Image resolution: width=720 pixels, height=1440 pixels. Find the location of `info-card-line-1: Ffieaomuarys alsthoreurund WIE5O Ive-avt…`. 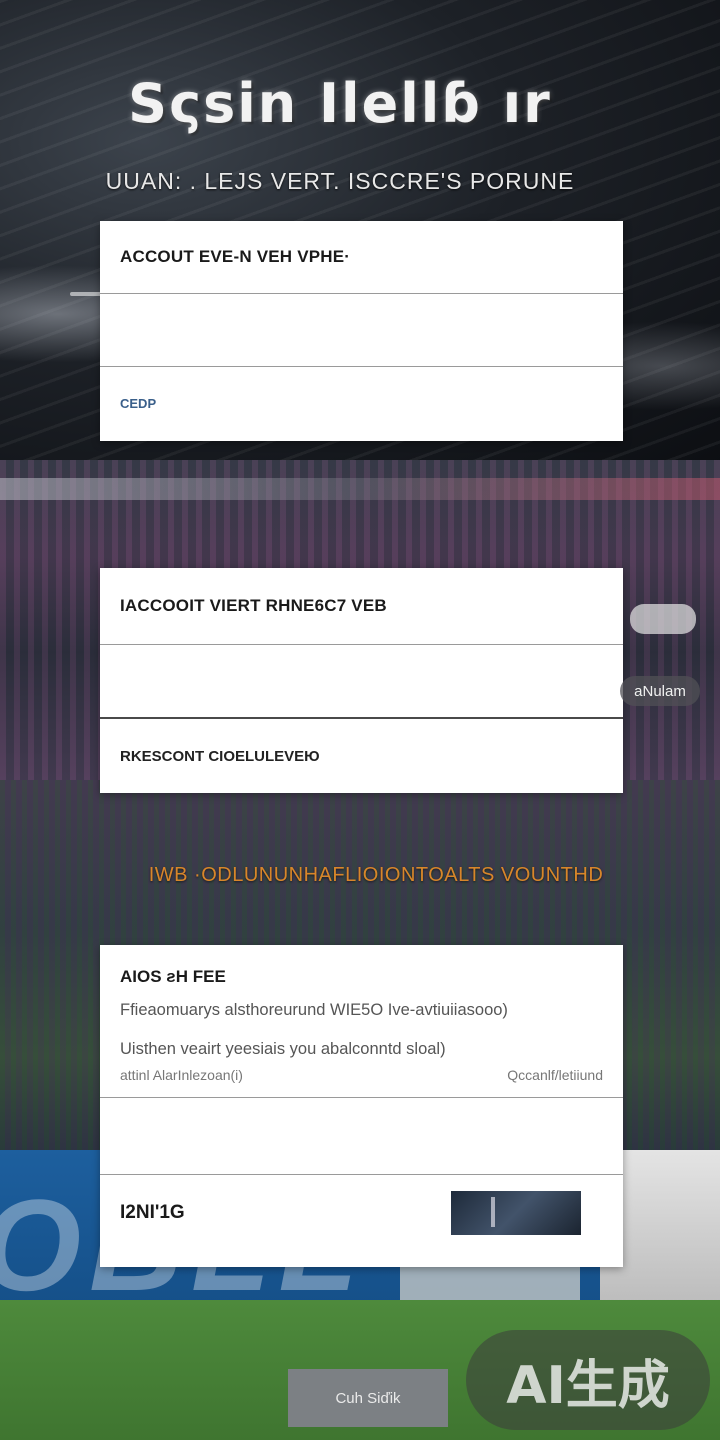

info-card-line-1: Ffieaomuarys alsthoreurund WIE5O Ive-avt… is located at coordinates (314, 1010).